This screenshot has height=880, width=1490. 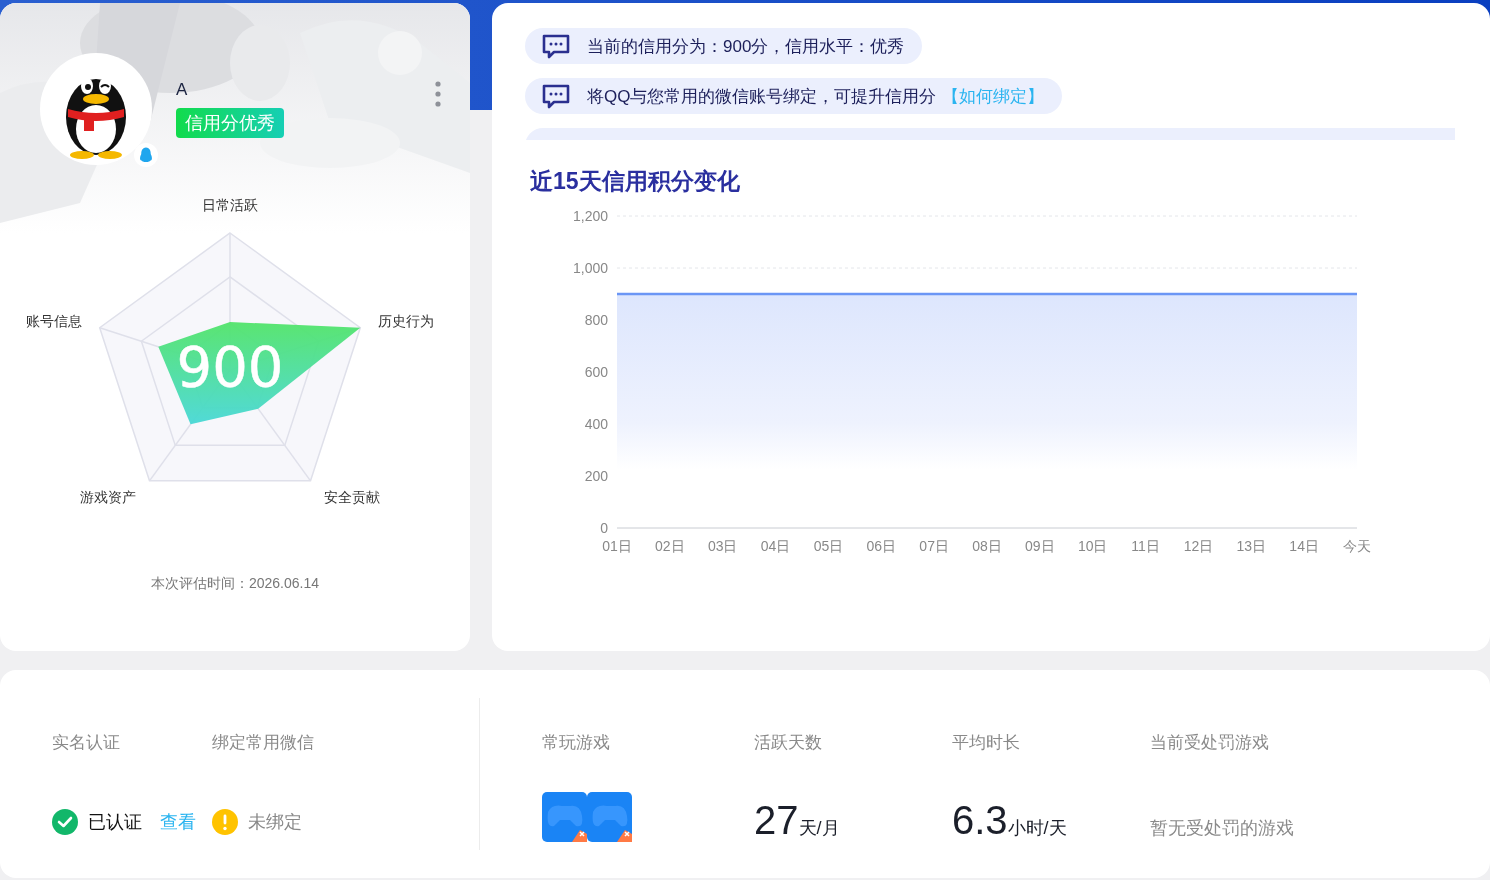 I want to click on y-tick-label: 800, so click(x=596, y=320).